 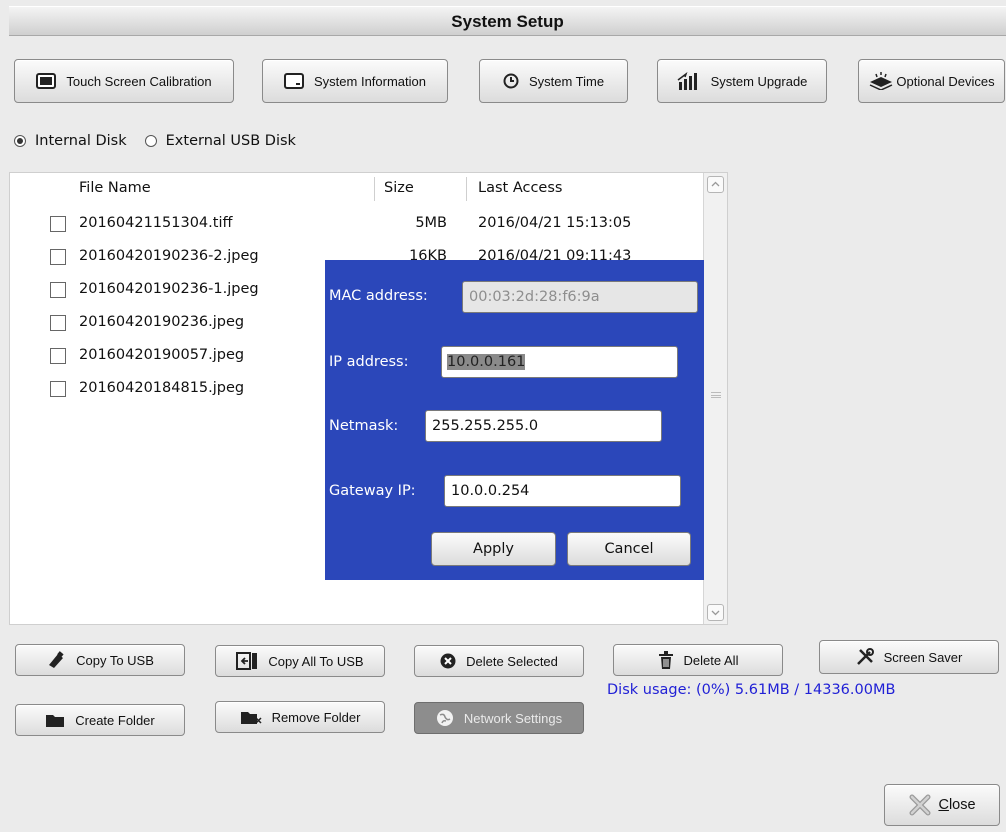 What do you see at coordinates (543, 426) in the screenshot?
I see `netmask-field: 255.255.255.0` at bounding box center [543, 426].